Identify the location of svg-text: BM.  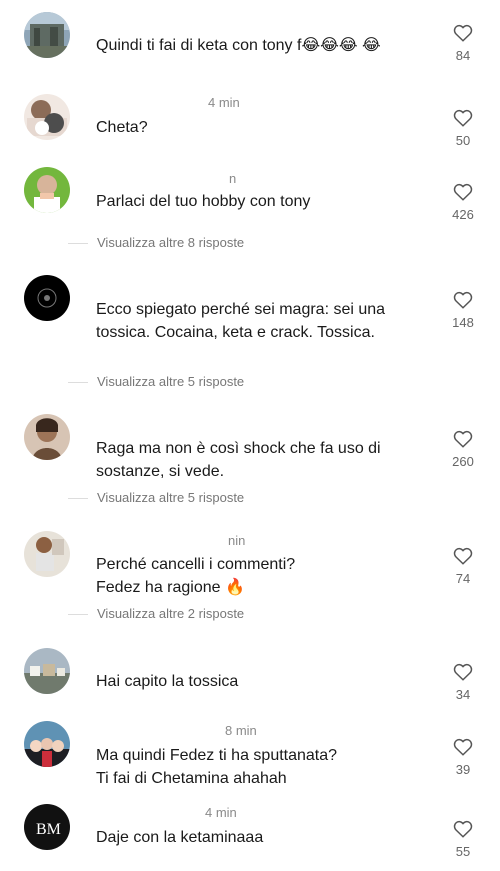
(48, 829).